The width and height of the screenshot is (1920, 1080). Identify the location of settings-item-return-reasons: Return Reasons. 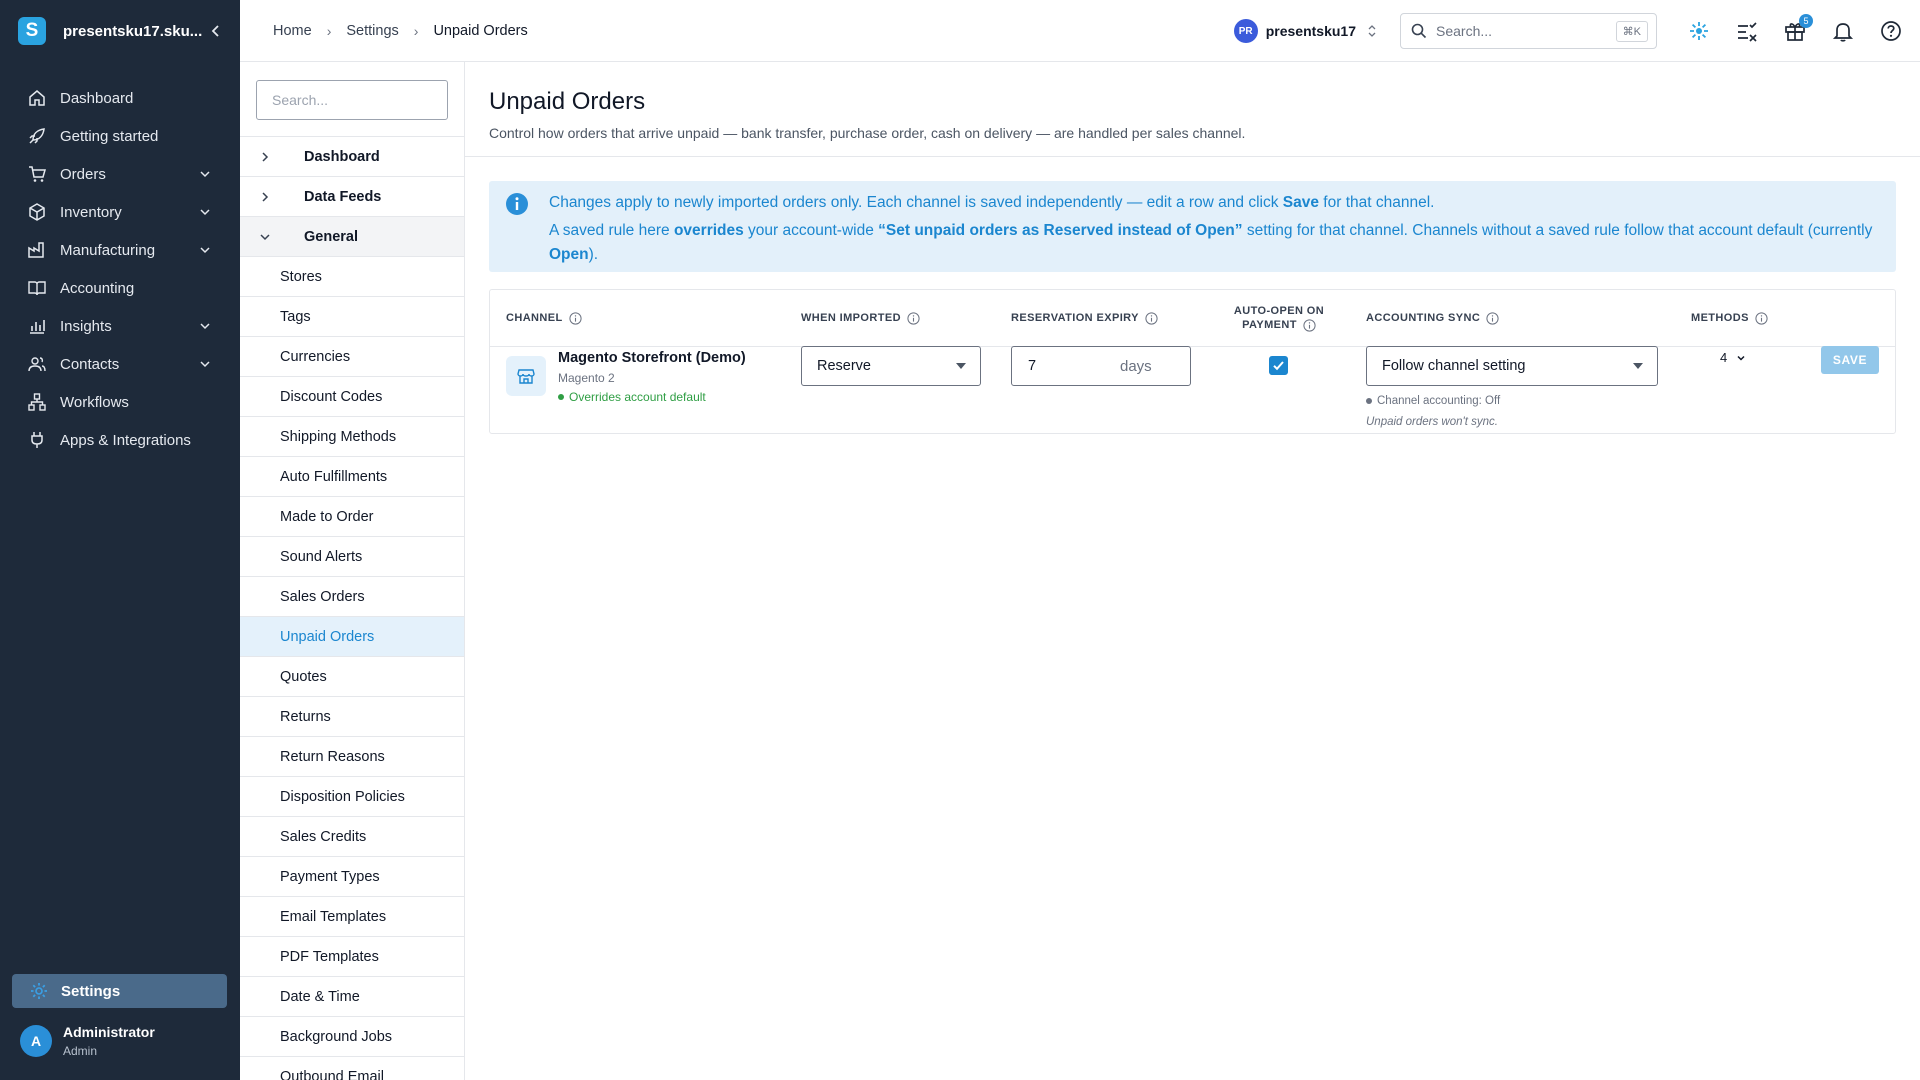
(352, 756).